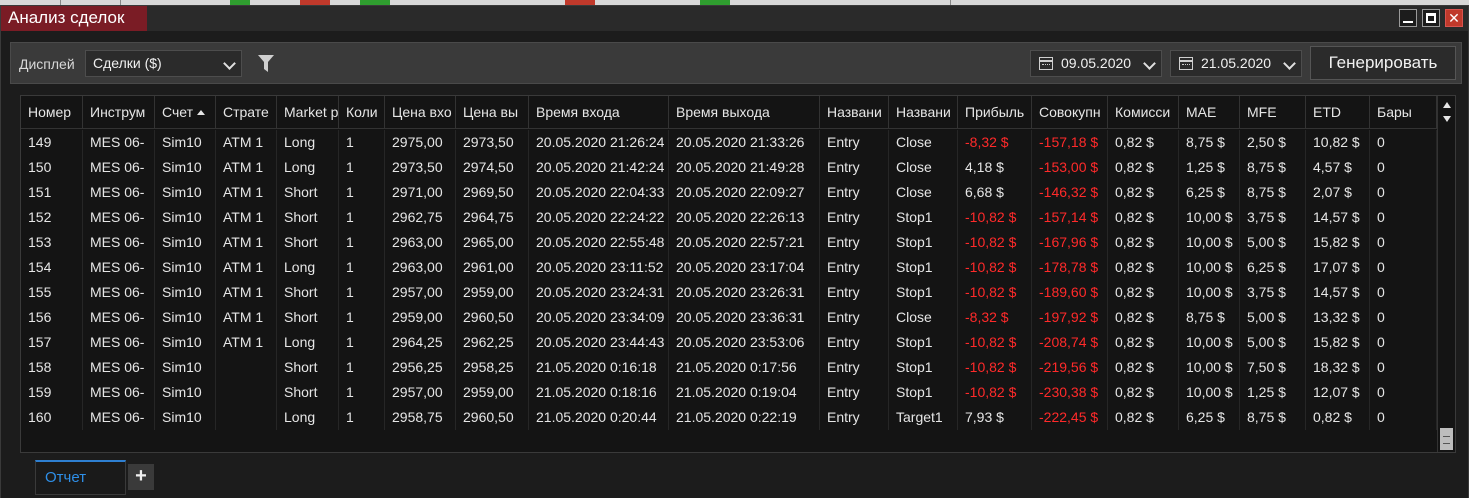 The image size is (1469, 498). I want to click on column-header-label: Цена вы, so click(491, 112).